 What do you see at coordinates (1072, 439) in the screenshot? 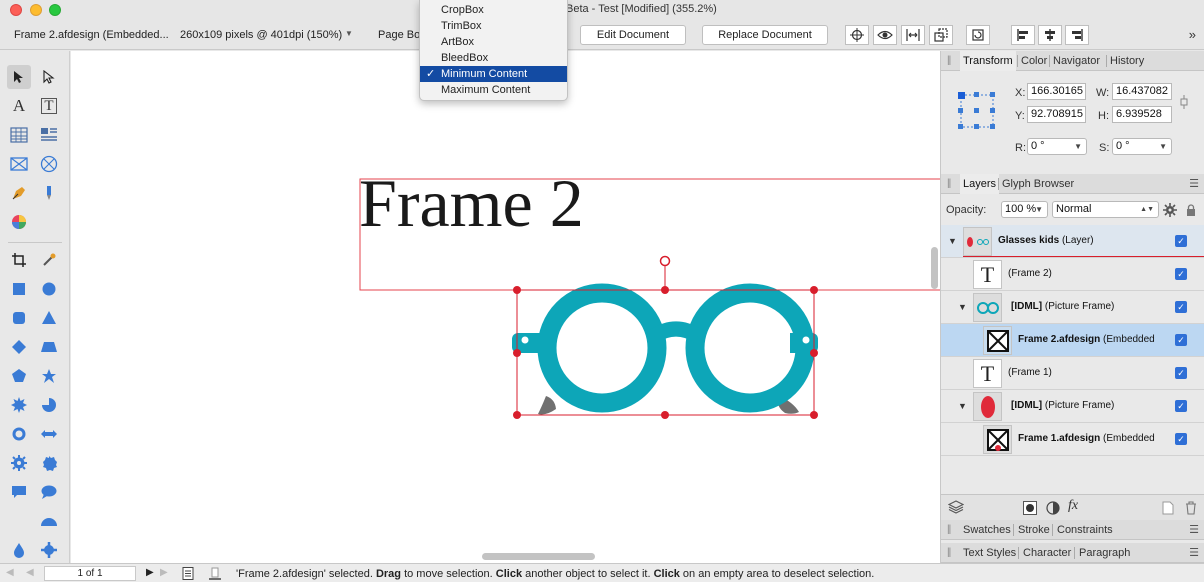
I see `layer-row-frame-1-afdesign: Frame 1.afdesign (Embedded ✓` at bounding box center [1072, 439].